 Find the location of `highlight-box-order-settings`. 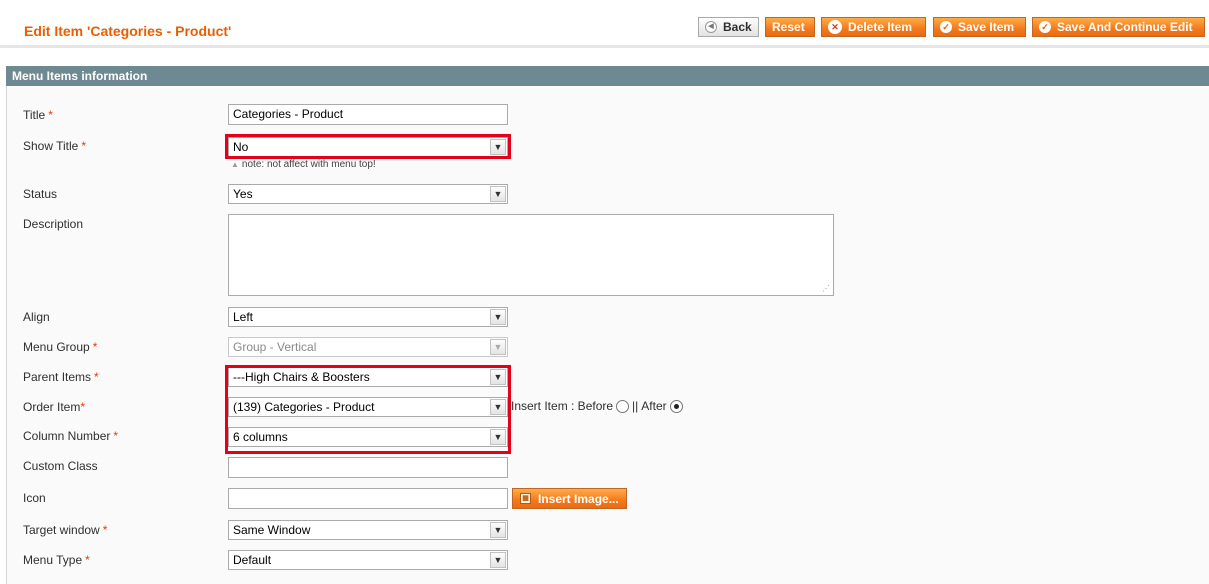

highlight-box-order-settings is located at coordinates (368, 409).